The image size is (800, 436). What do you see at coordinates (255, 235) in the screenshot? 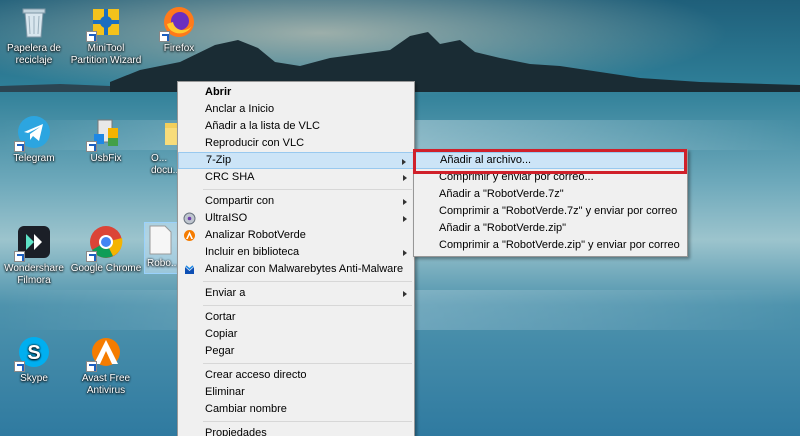
I see `menu-item-label: Analizar RobotVerde` at bounding box center [255, 235].